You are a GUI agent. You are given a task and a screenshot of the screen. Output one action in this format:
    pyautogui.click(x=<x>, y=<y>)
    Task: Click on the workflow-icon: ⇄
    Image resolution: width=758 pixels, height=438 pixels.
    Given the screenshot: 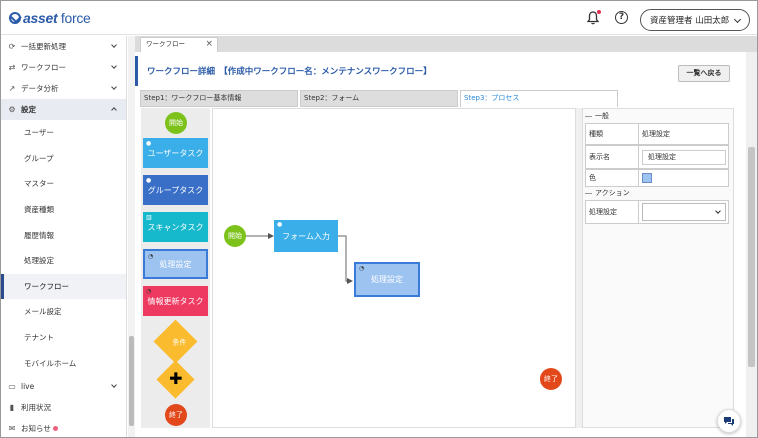 What is the action you would take?
    pyautogui.click(x=12, y=67)
    